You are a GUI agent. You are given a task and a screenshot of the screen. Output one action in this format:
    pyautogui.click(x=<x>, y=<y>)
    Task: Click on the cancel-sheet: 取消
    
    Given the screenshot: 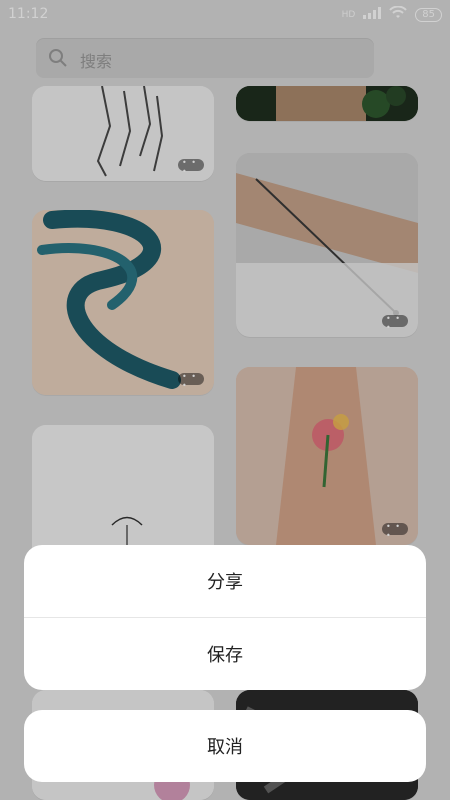 What is the action you would take?
    pyautogui.click(x=225, y=746)
    